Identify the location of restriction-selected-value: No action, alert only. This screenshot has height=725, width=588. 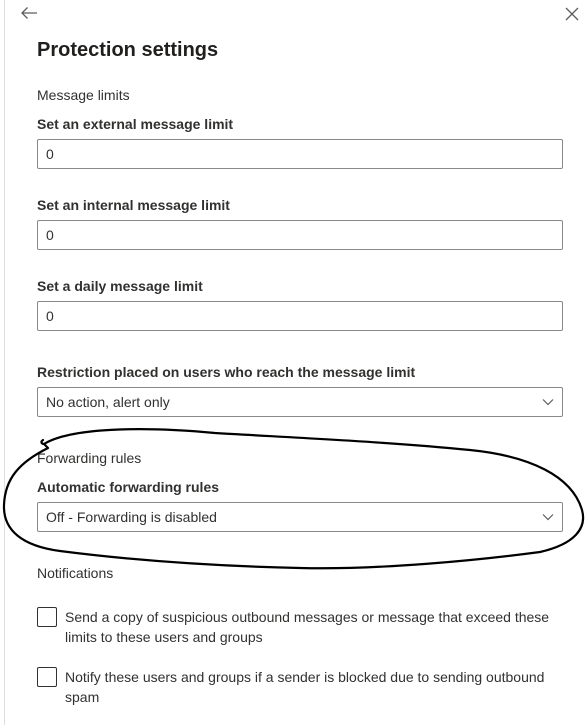
(108, 402).